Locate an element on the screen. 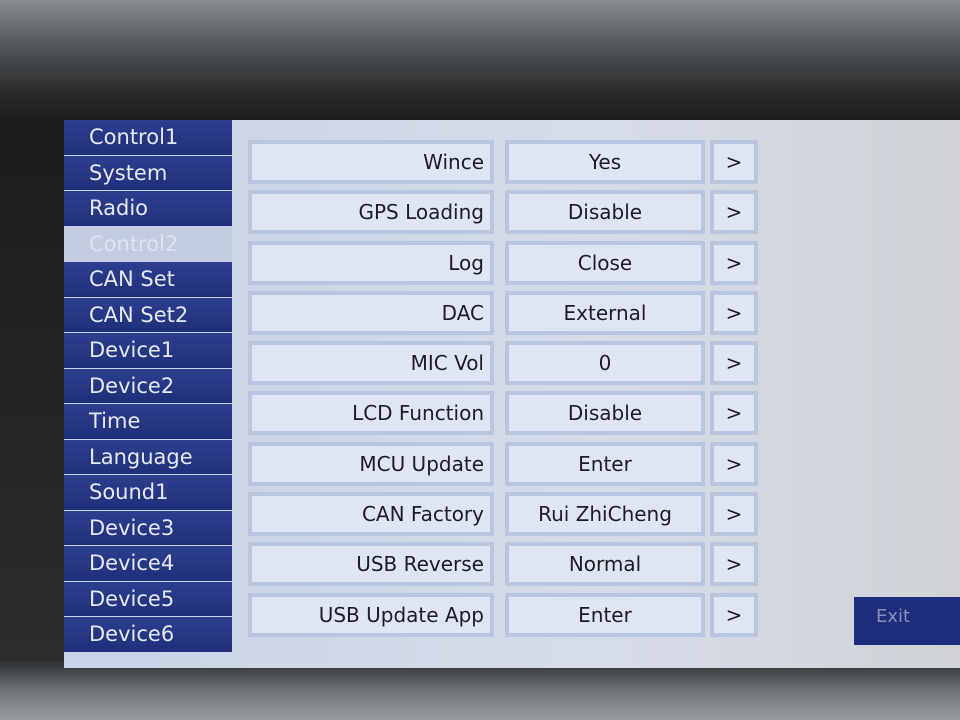  setting-value-button: External is located at coordinates (605, 312).